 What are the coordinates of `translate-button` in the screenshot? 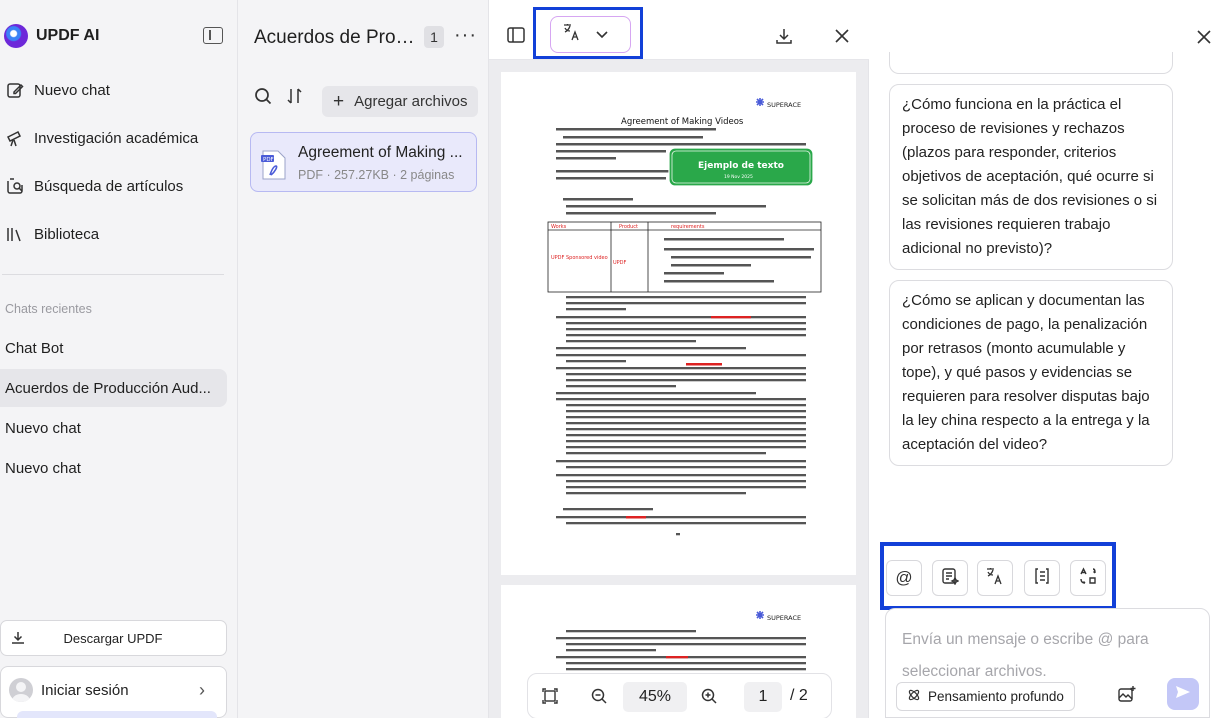 It's located at (995, 578).